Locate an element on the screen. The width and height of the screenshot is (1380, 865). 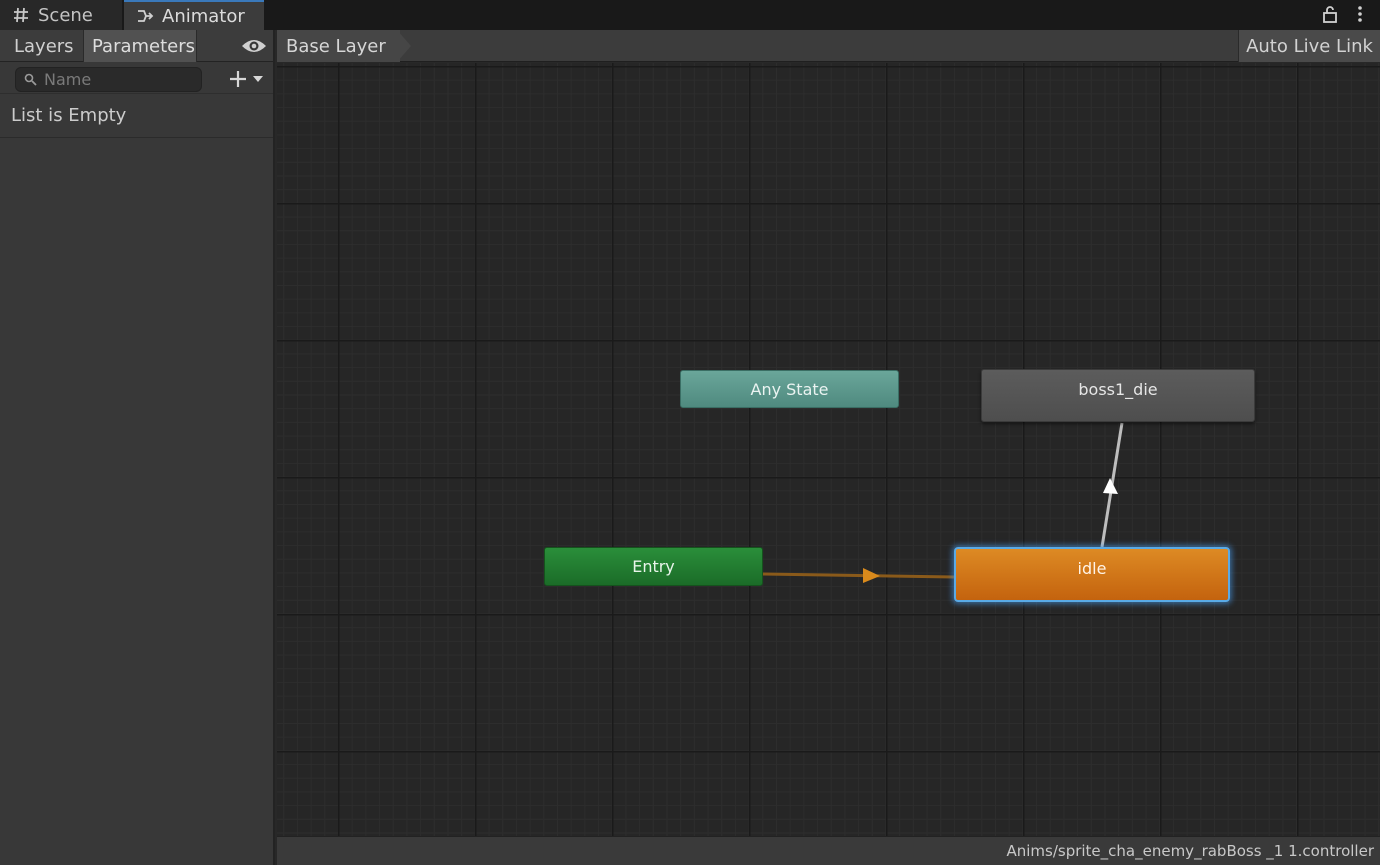
lock-icon is located at coordinates (1330, 14).